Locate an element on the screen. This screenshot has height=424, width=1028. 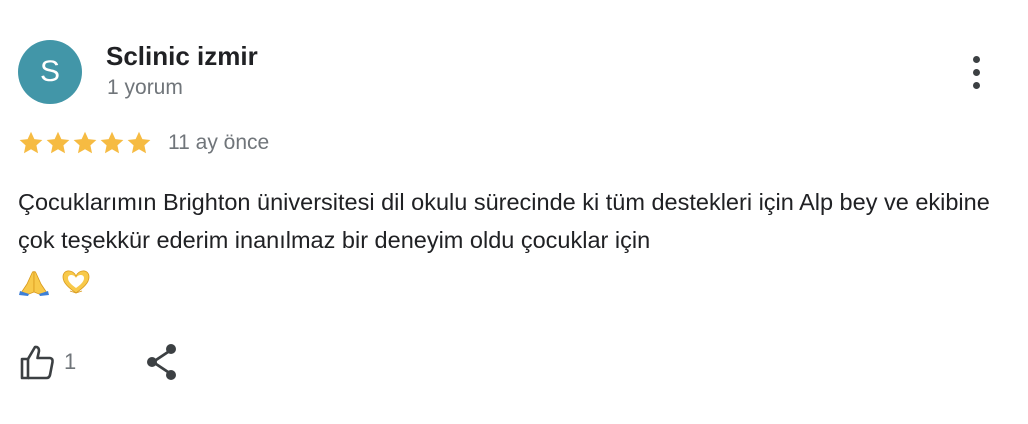
review-date: 11 ay önce is located at coordinates (219, 142).